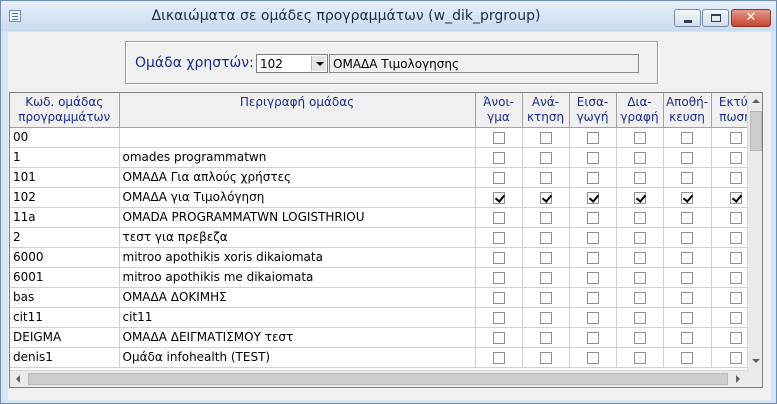 The width and height of the screenshot is (777, 404). I want to click on maximize-button, so click(715, 18).